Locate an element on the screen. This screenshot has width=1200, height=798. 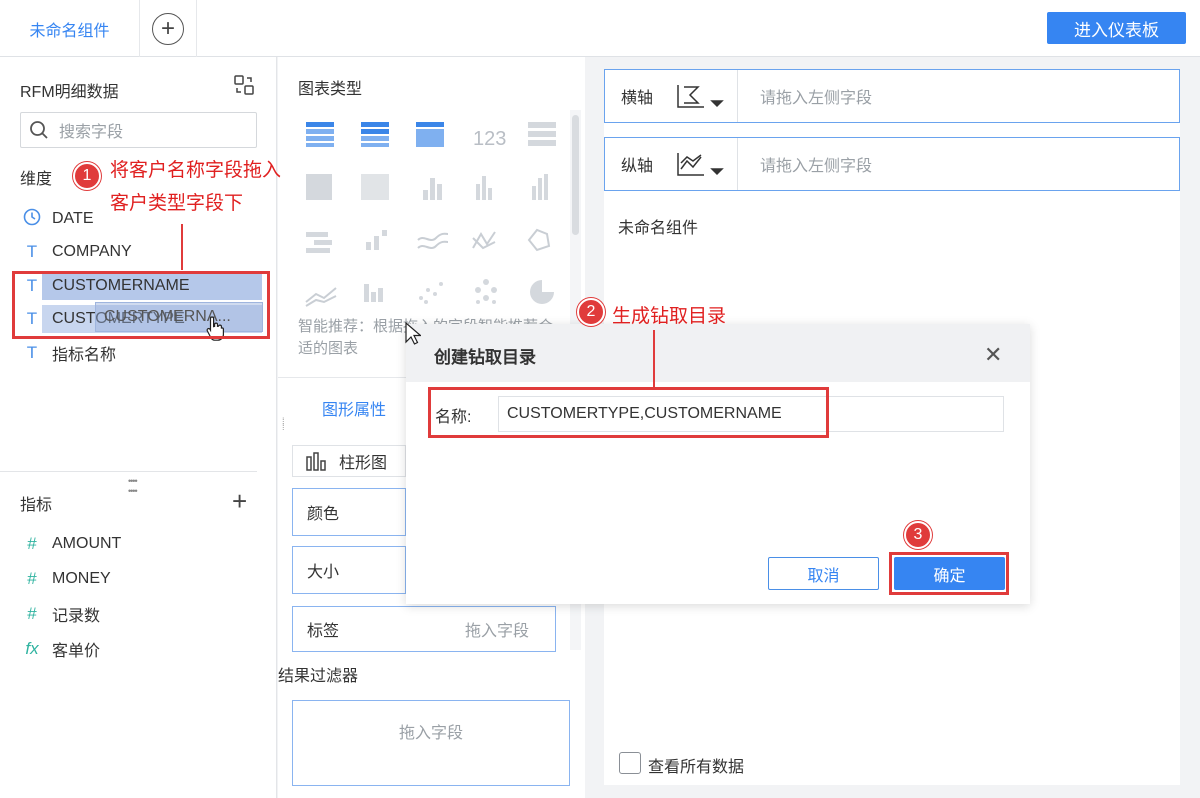
number-formula-icon: # is located at coordinates (32, 613).